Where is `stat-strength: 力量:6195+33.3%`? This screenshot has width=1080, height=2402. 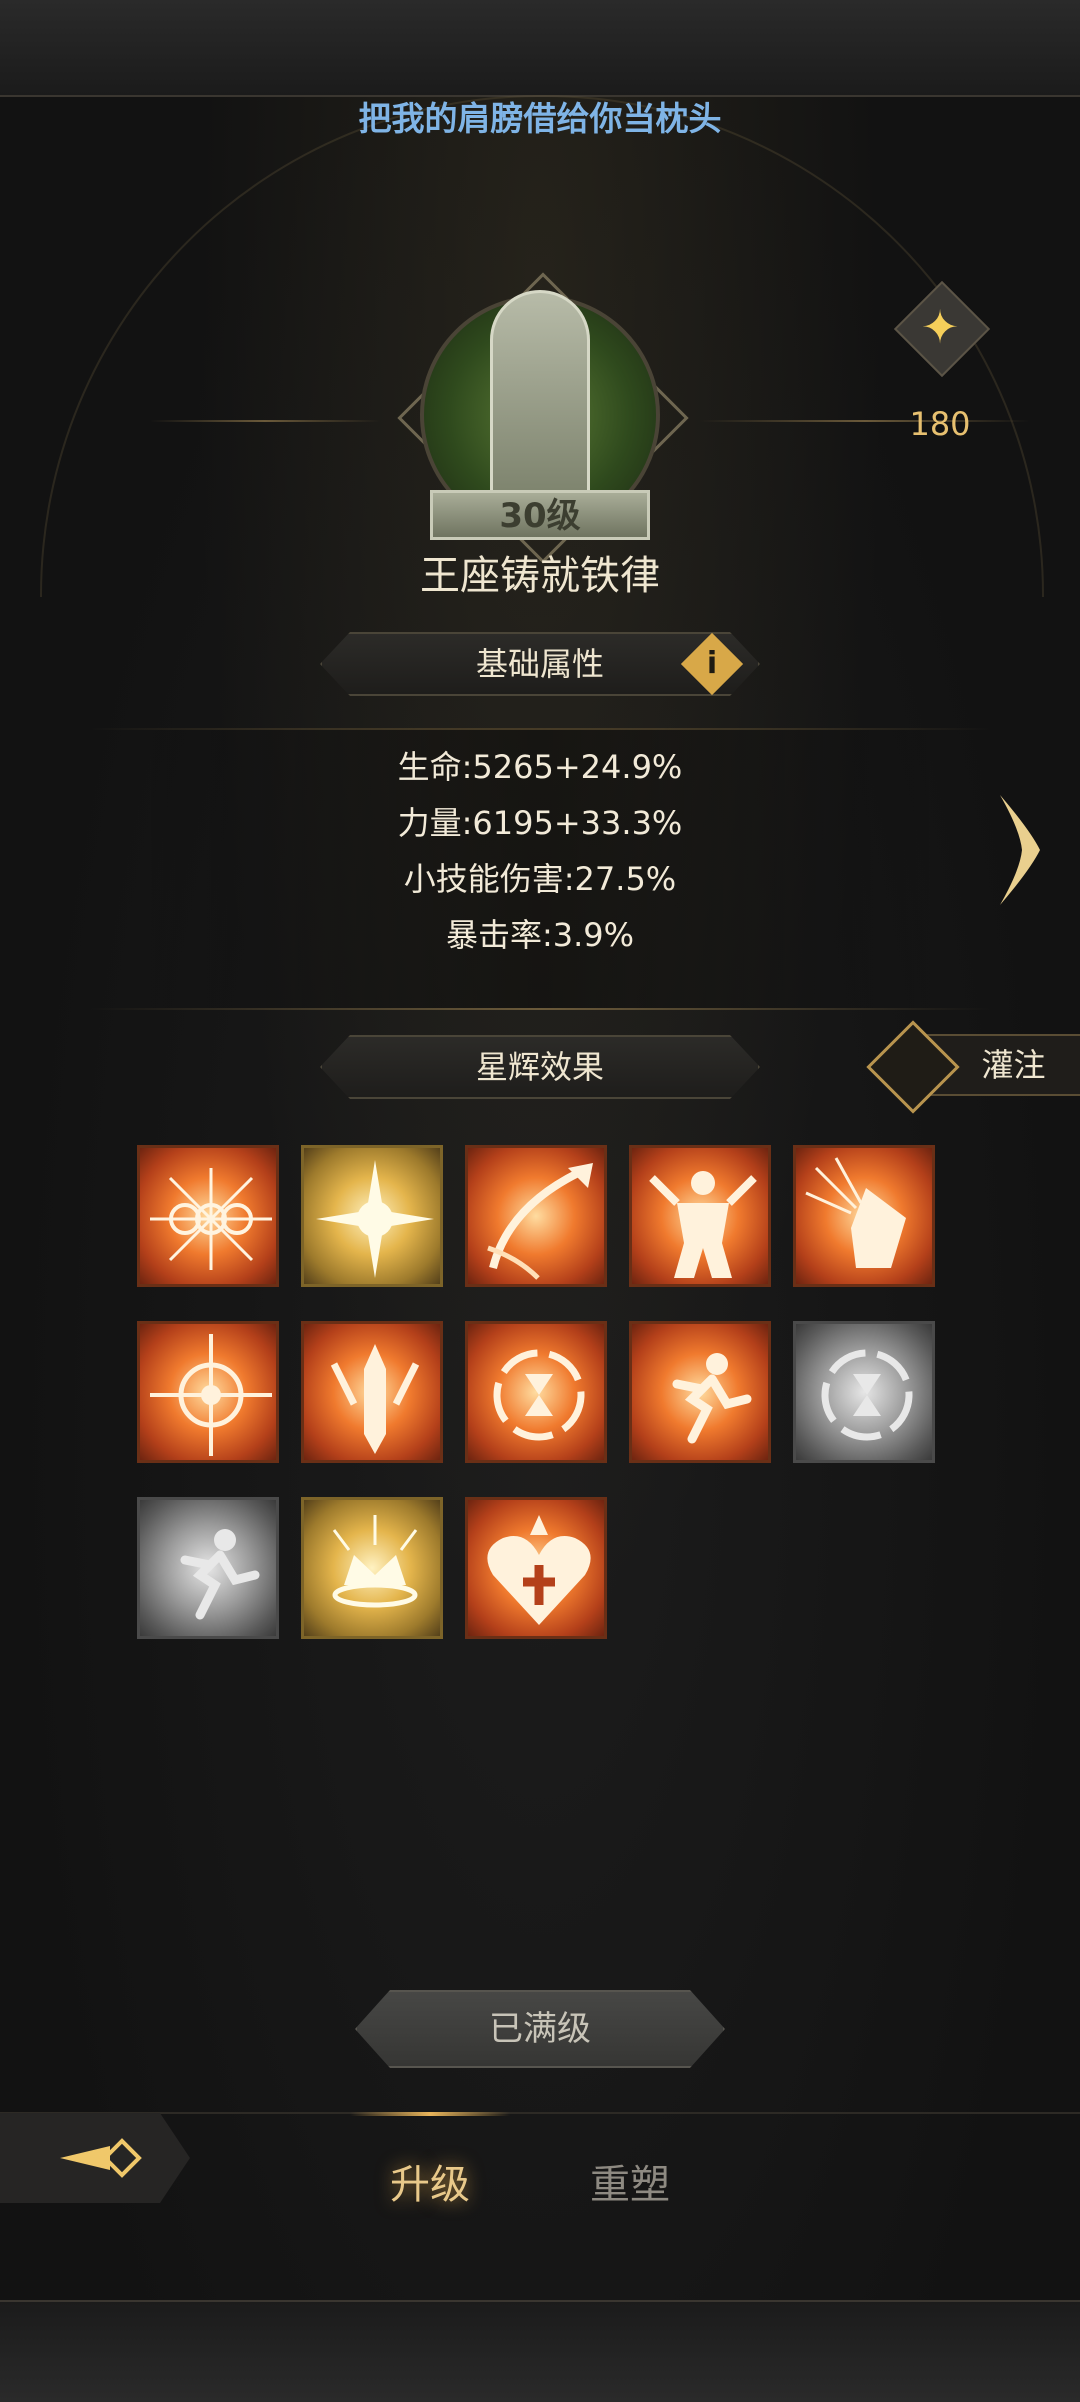
stat-strength: 力量:6195+33.3% is located at coordinates (540, 823).